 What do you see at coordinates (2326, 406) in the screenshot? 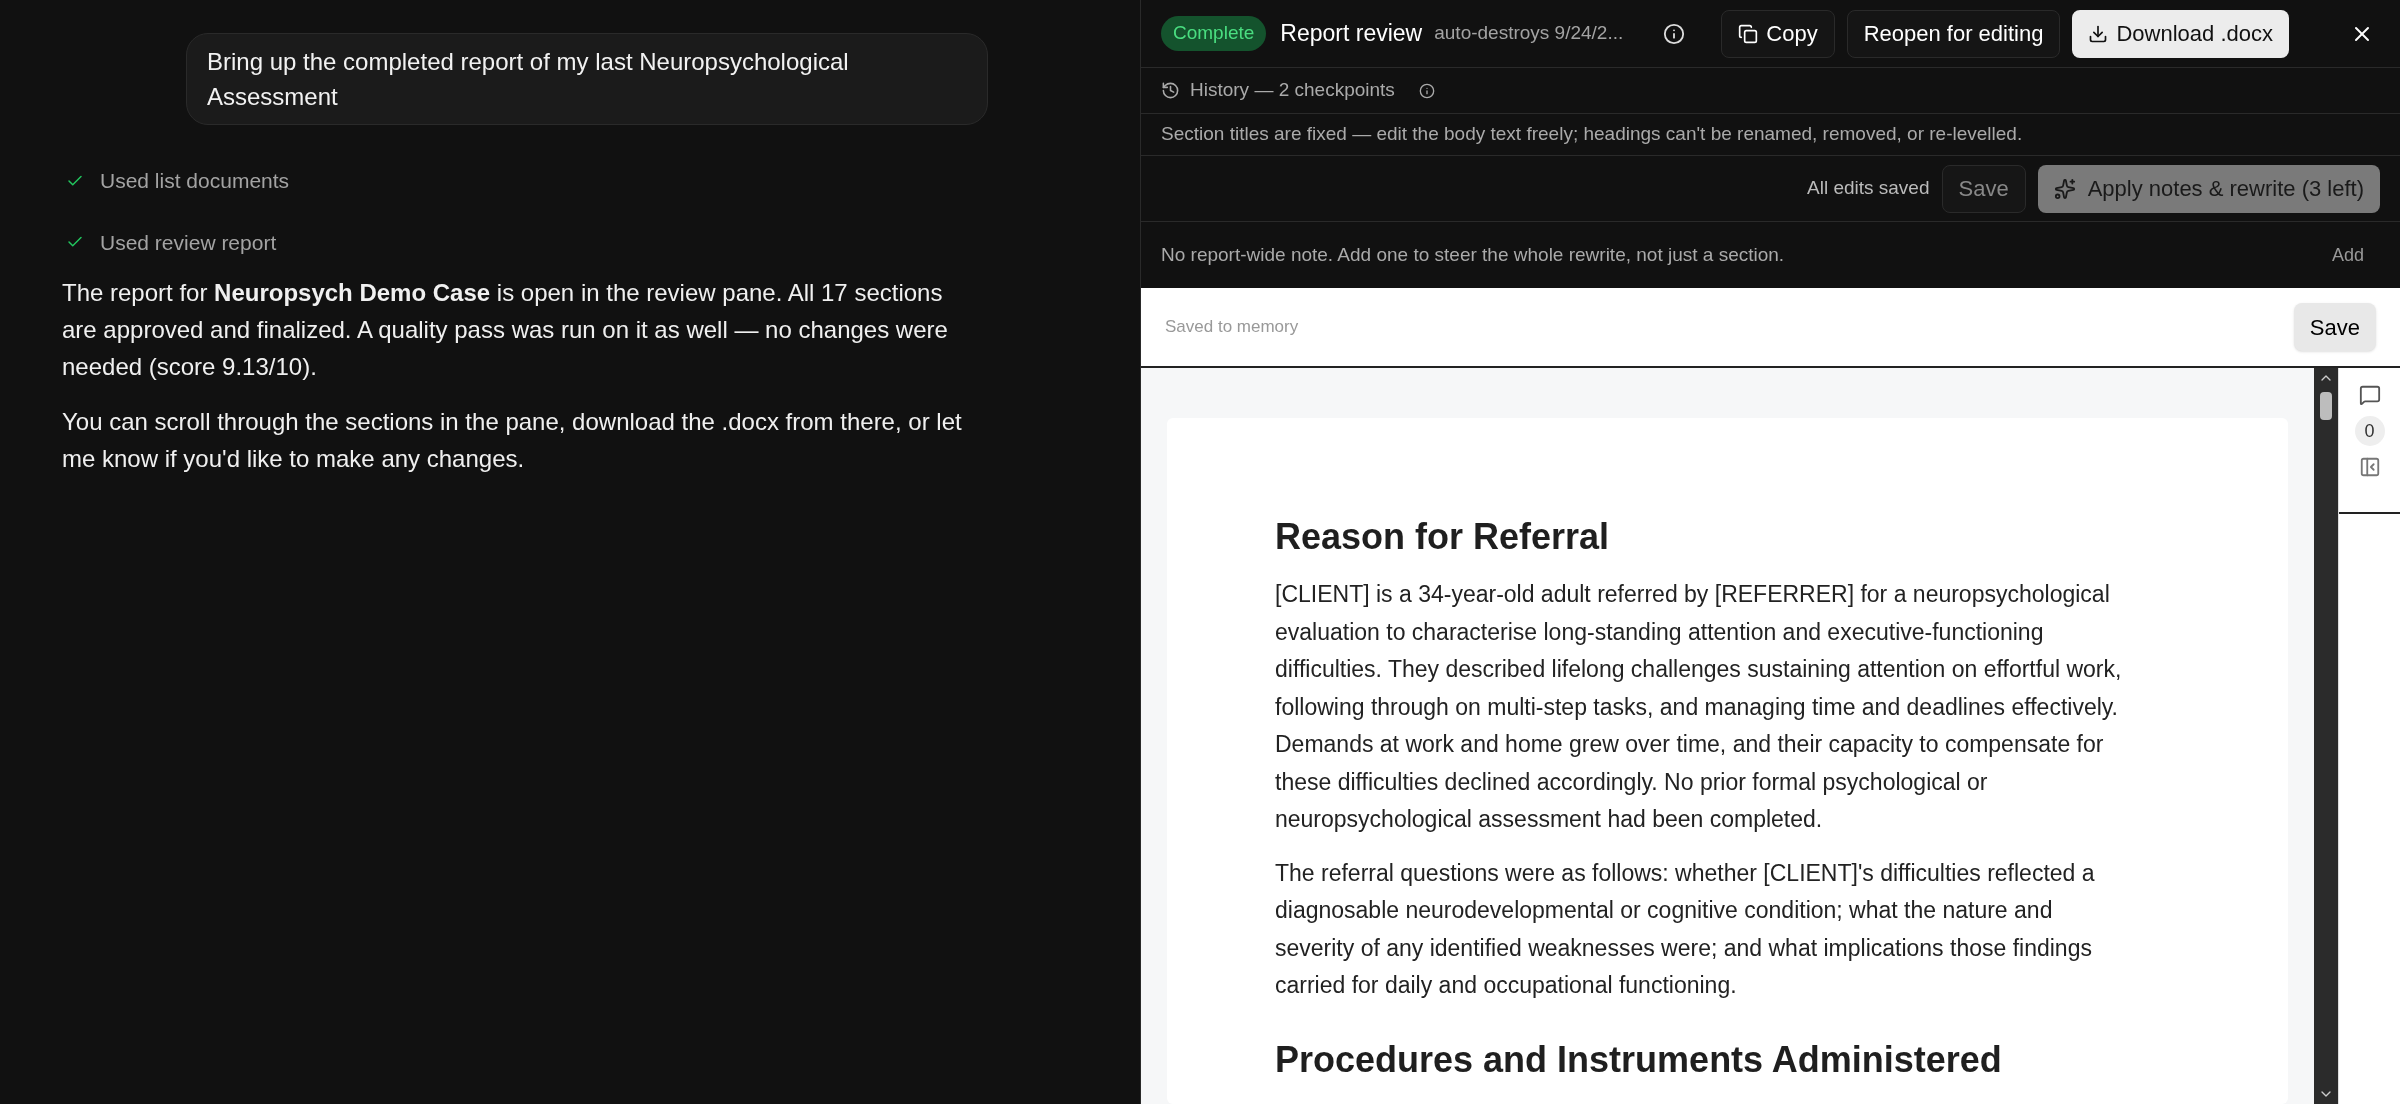
I see `scroll-thumb` at bounding box center [2326, 406].